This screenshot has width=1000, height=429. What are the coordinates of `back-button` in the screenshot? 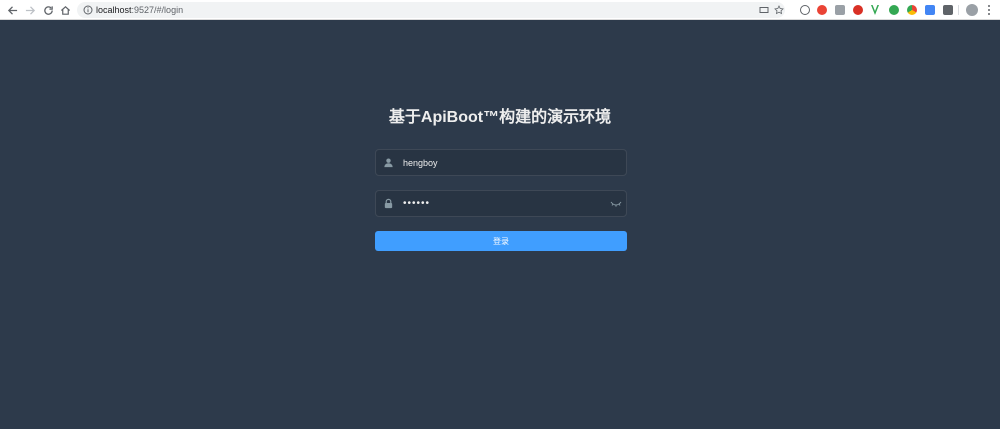 It's located at (12, 10).